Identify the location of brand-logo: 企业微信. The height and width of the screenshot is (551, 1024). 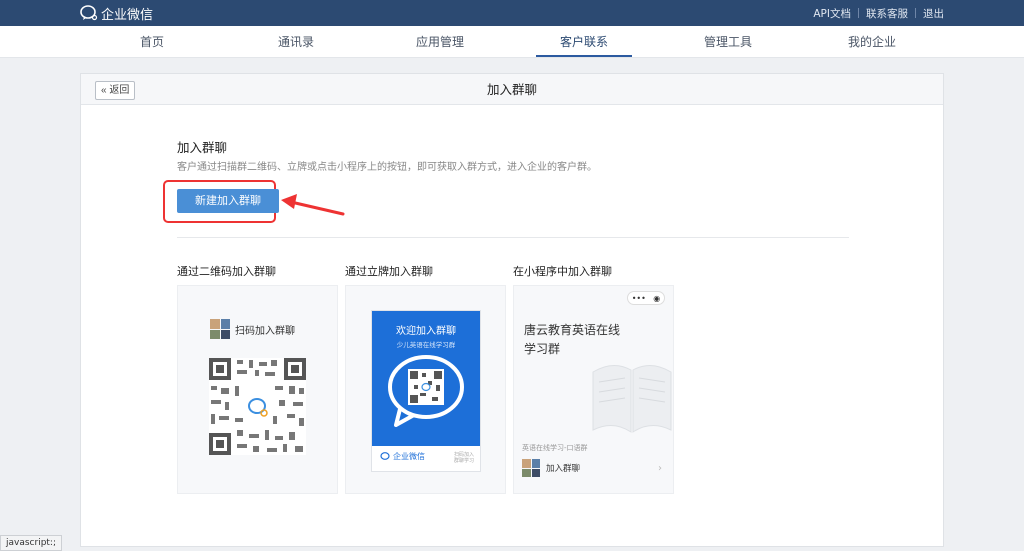
(117, 13).